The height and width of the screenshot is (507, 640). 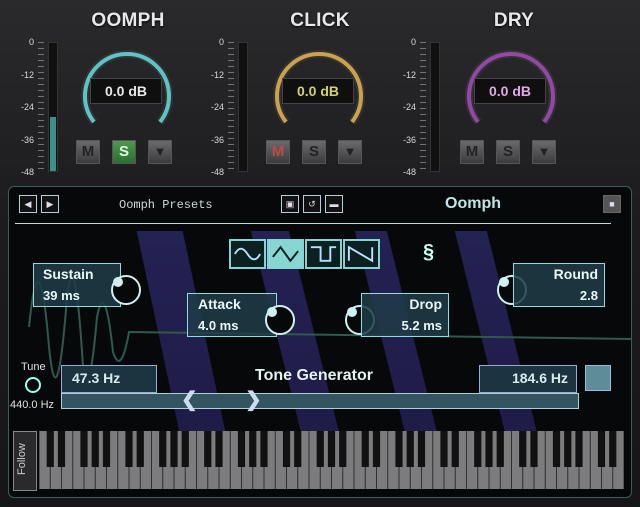 What do you see at coordinates (50, 204) in the screenshot?
I see `triangle-right-icon: ▶` at bounding box center [50, 204].